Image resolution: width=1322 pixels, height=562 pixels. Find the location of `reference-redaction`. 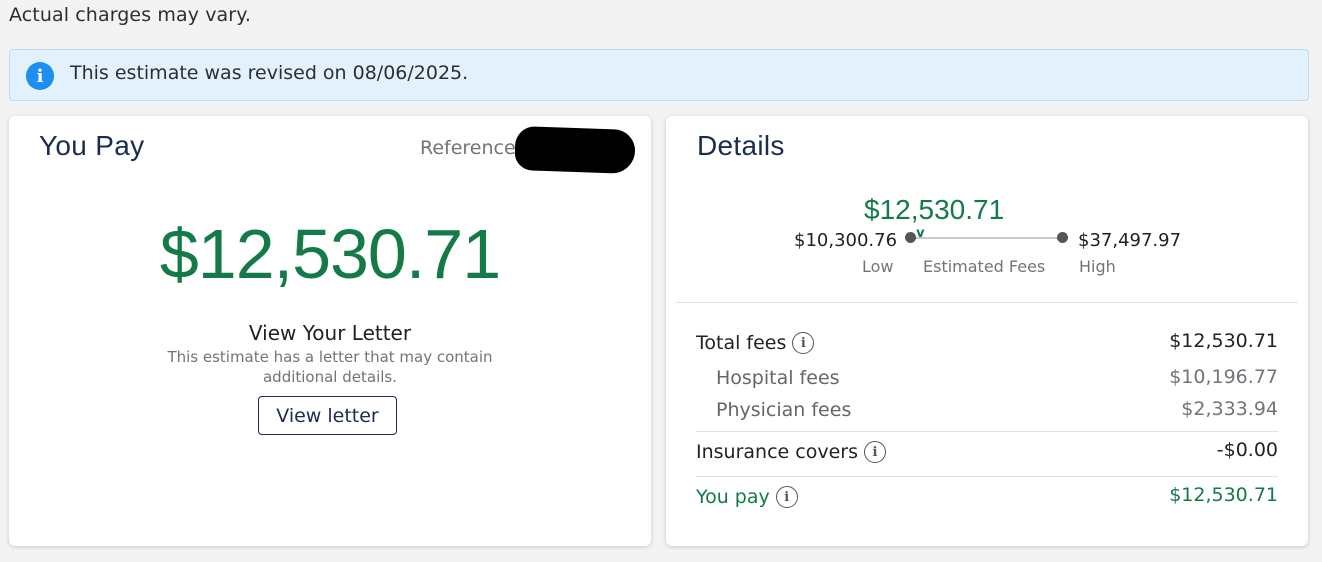

reference-redaction is located at coordinates (575, 150).